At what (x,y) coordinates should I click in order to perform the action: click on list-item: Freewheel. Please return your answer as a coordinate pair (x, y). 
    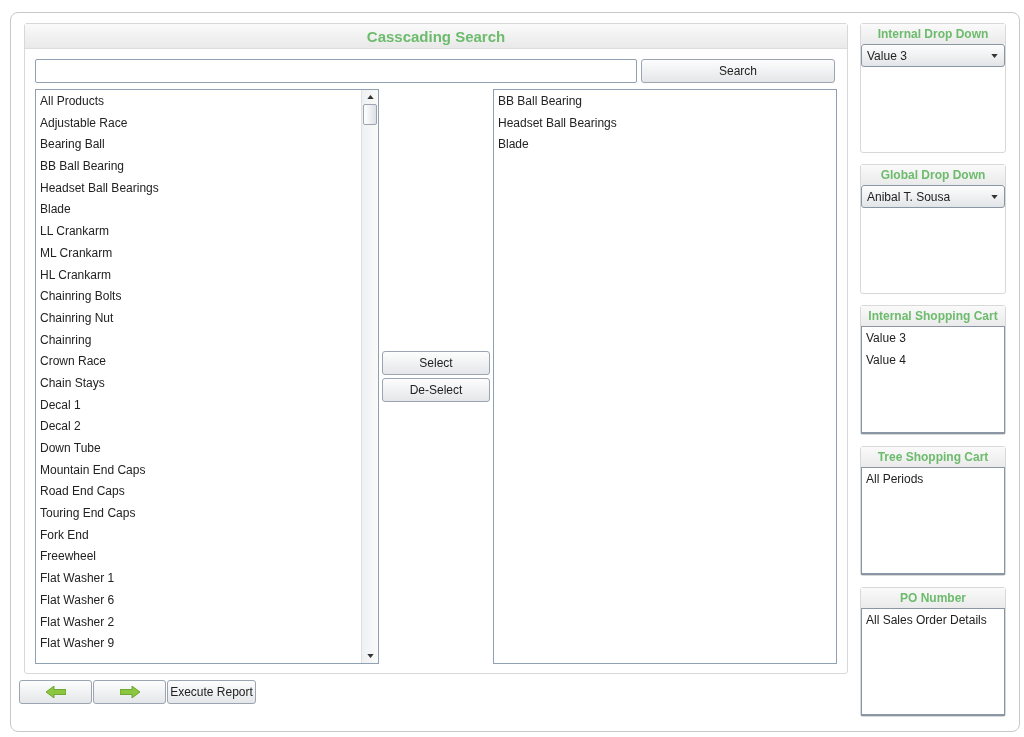
    Looking at the image, I should click on (198, 557).